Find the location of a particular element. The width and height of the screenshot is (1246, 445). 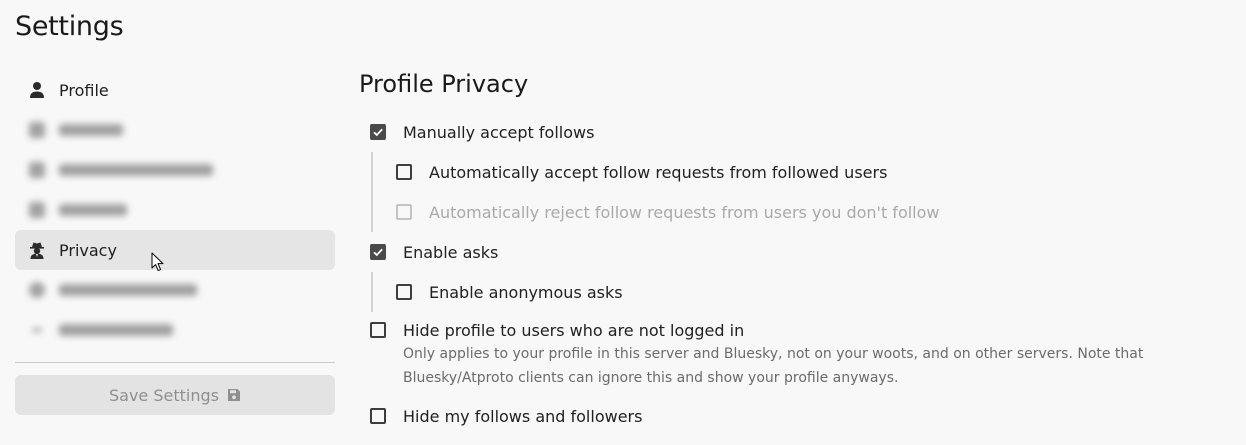

spy-icon is located at coordinates (37, 250).